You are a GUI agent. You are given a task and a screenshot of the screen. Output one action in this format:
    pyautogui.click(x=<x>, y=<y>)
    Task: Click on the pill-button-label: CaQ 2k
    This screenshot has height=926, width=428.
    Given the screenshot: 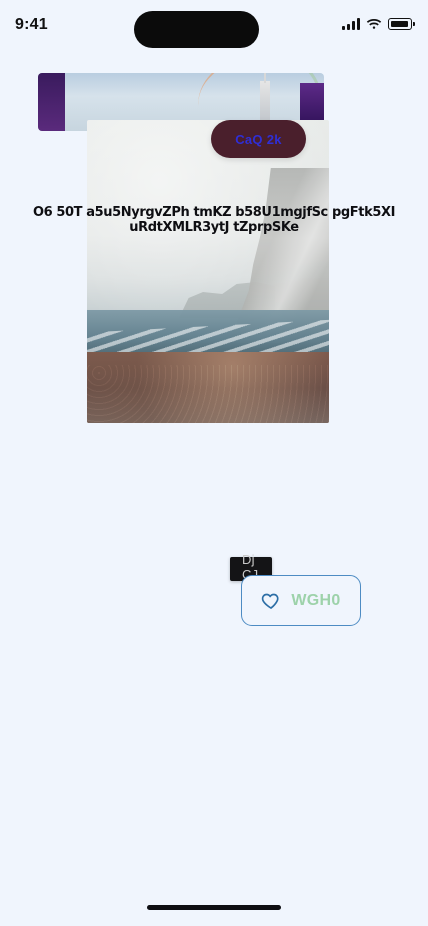 What is the action you would take?
    pyautogui.click(x=258, y=139)
    